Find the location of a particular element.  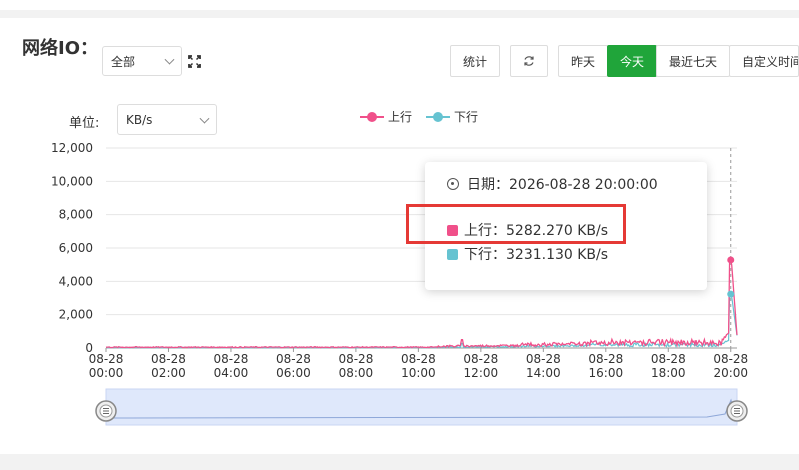

clock-icon is located at coordinates (453, 184).